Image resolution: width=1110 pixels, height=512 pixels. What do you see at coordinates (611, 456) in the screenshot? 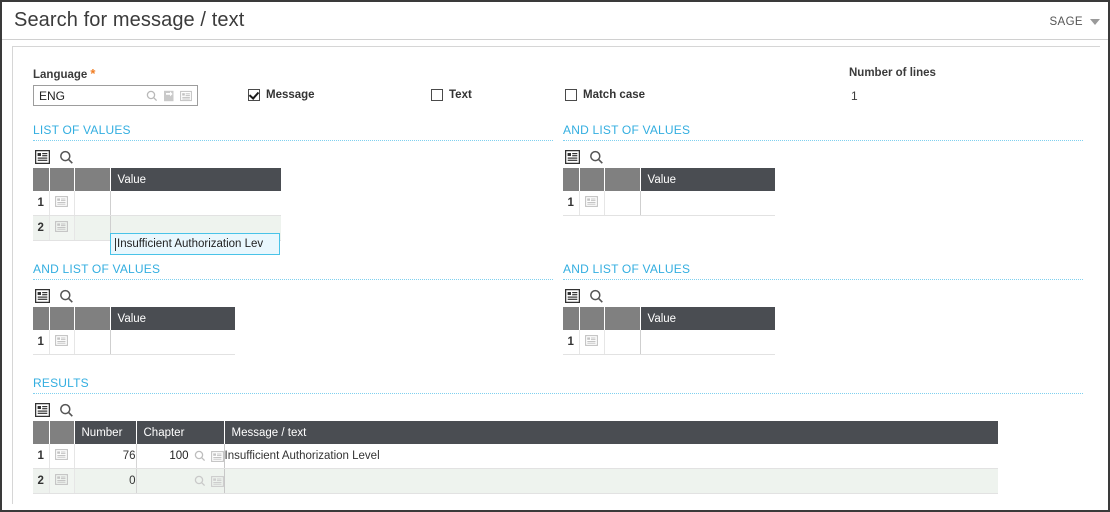
I see `cell-message: Insufficient Authorization Level` at bounding box center [611, 456].